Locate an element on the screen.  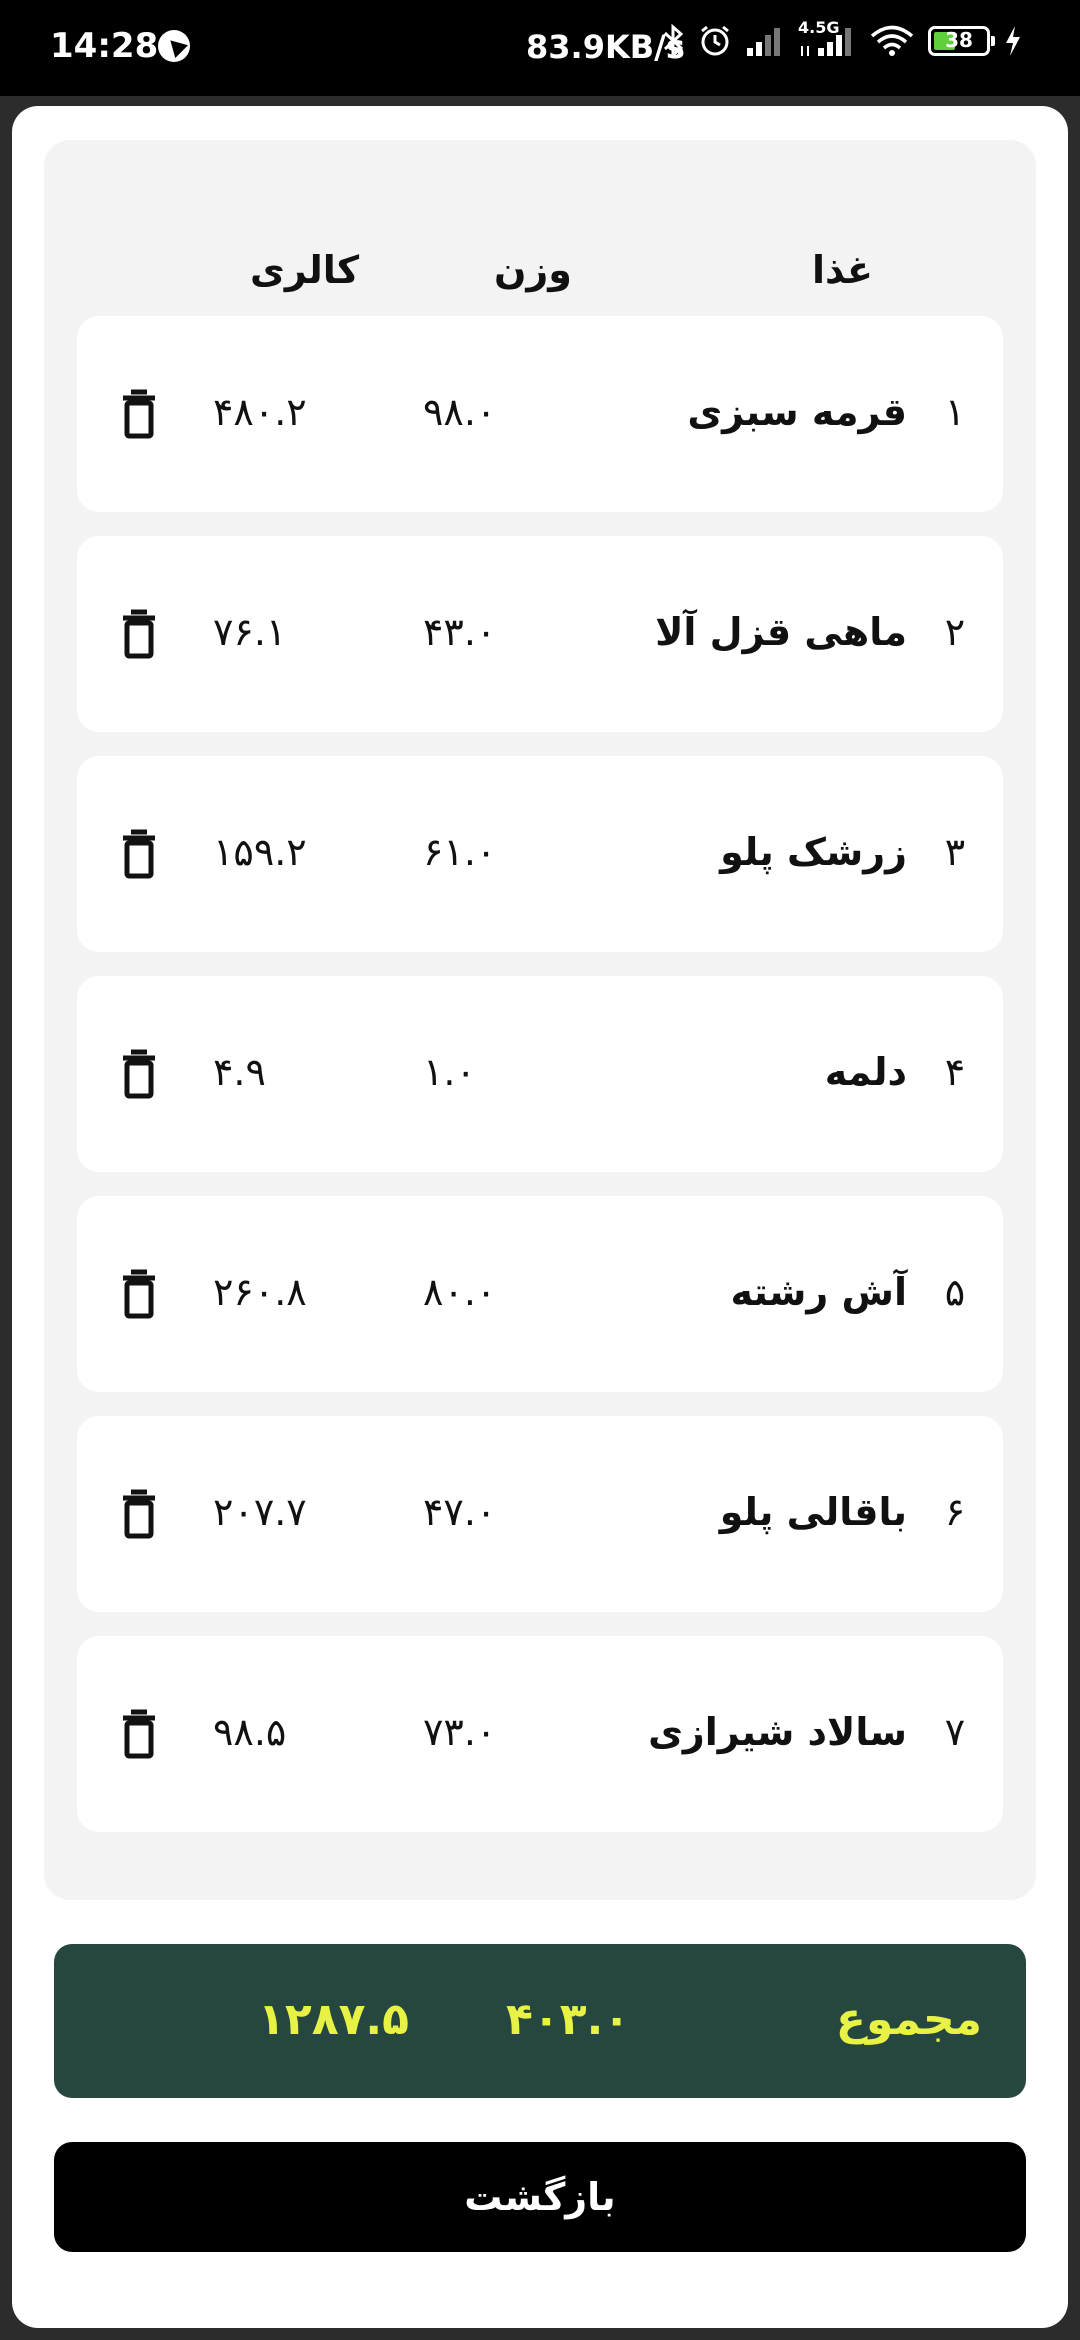
food-weight: ۴۳.۰ is located at coordinates (460, 632).